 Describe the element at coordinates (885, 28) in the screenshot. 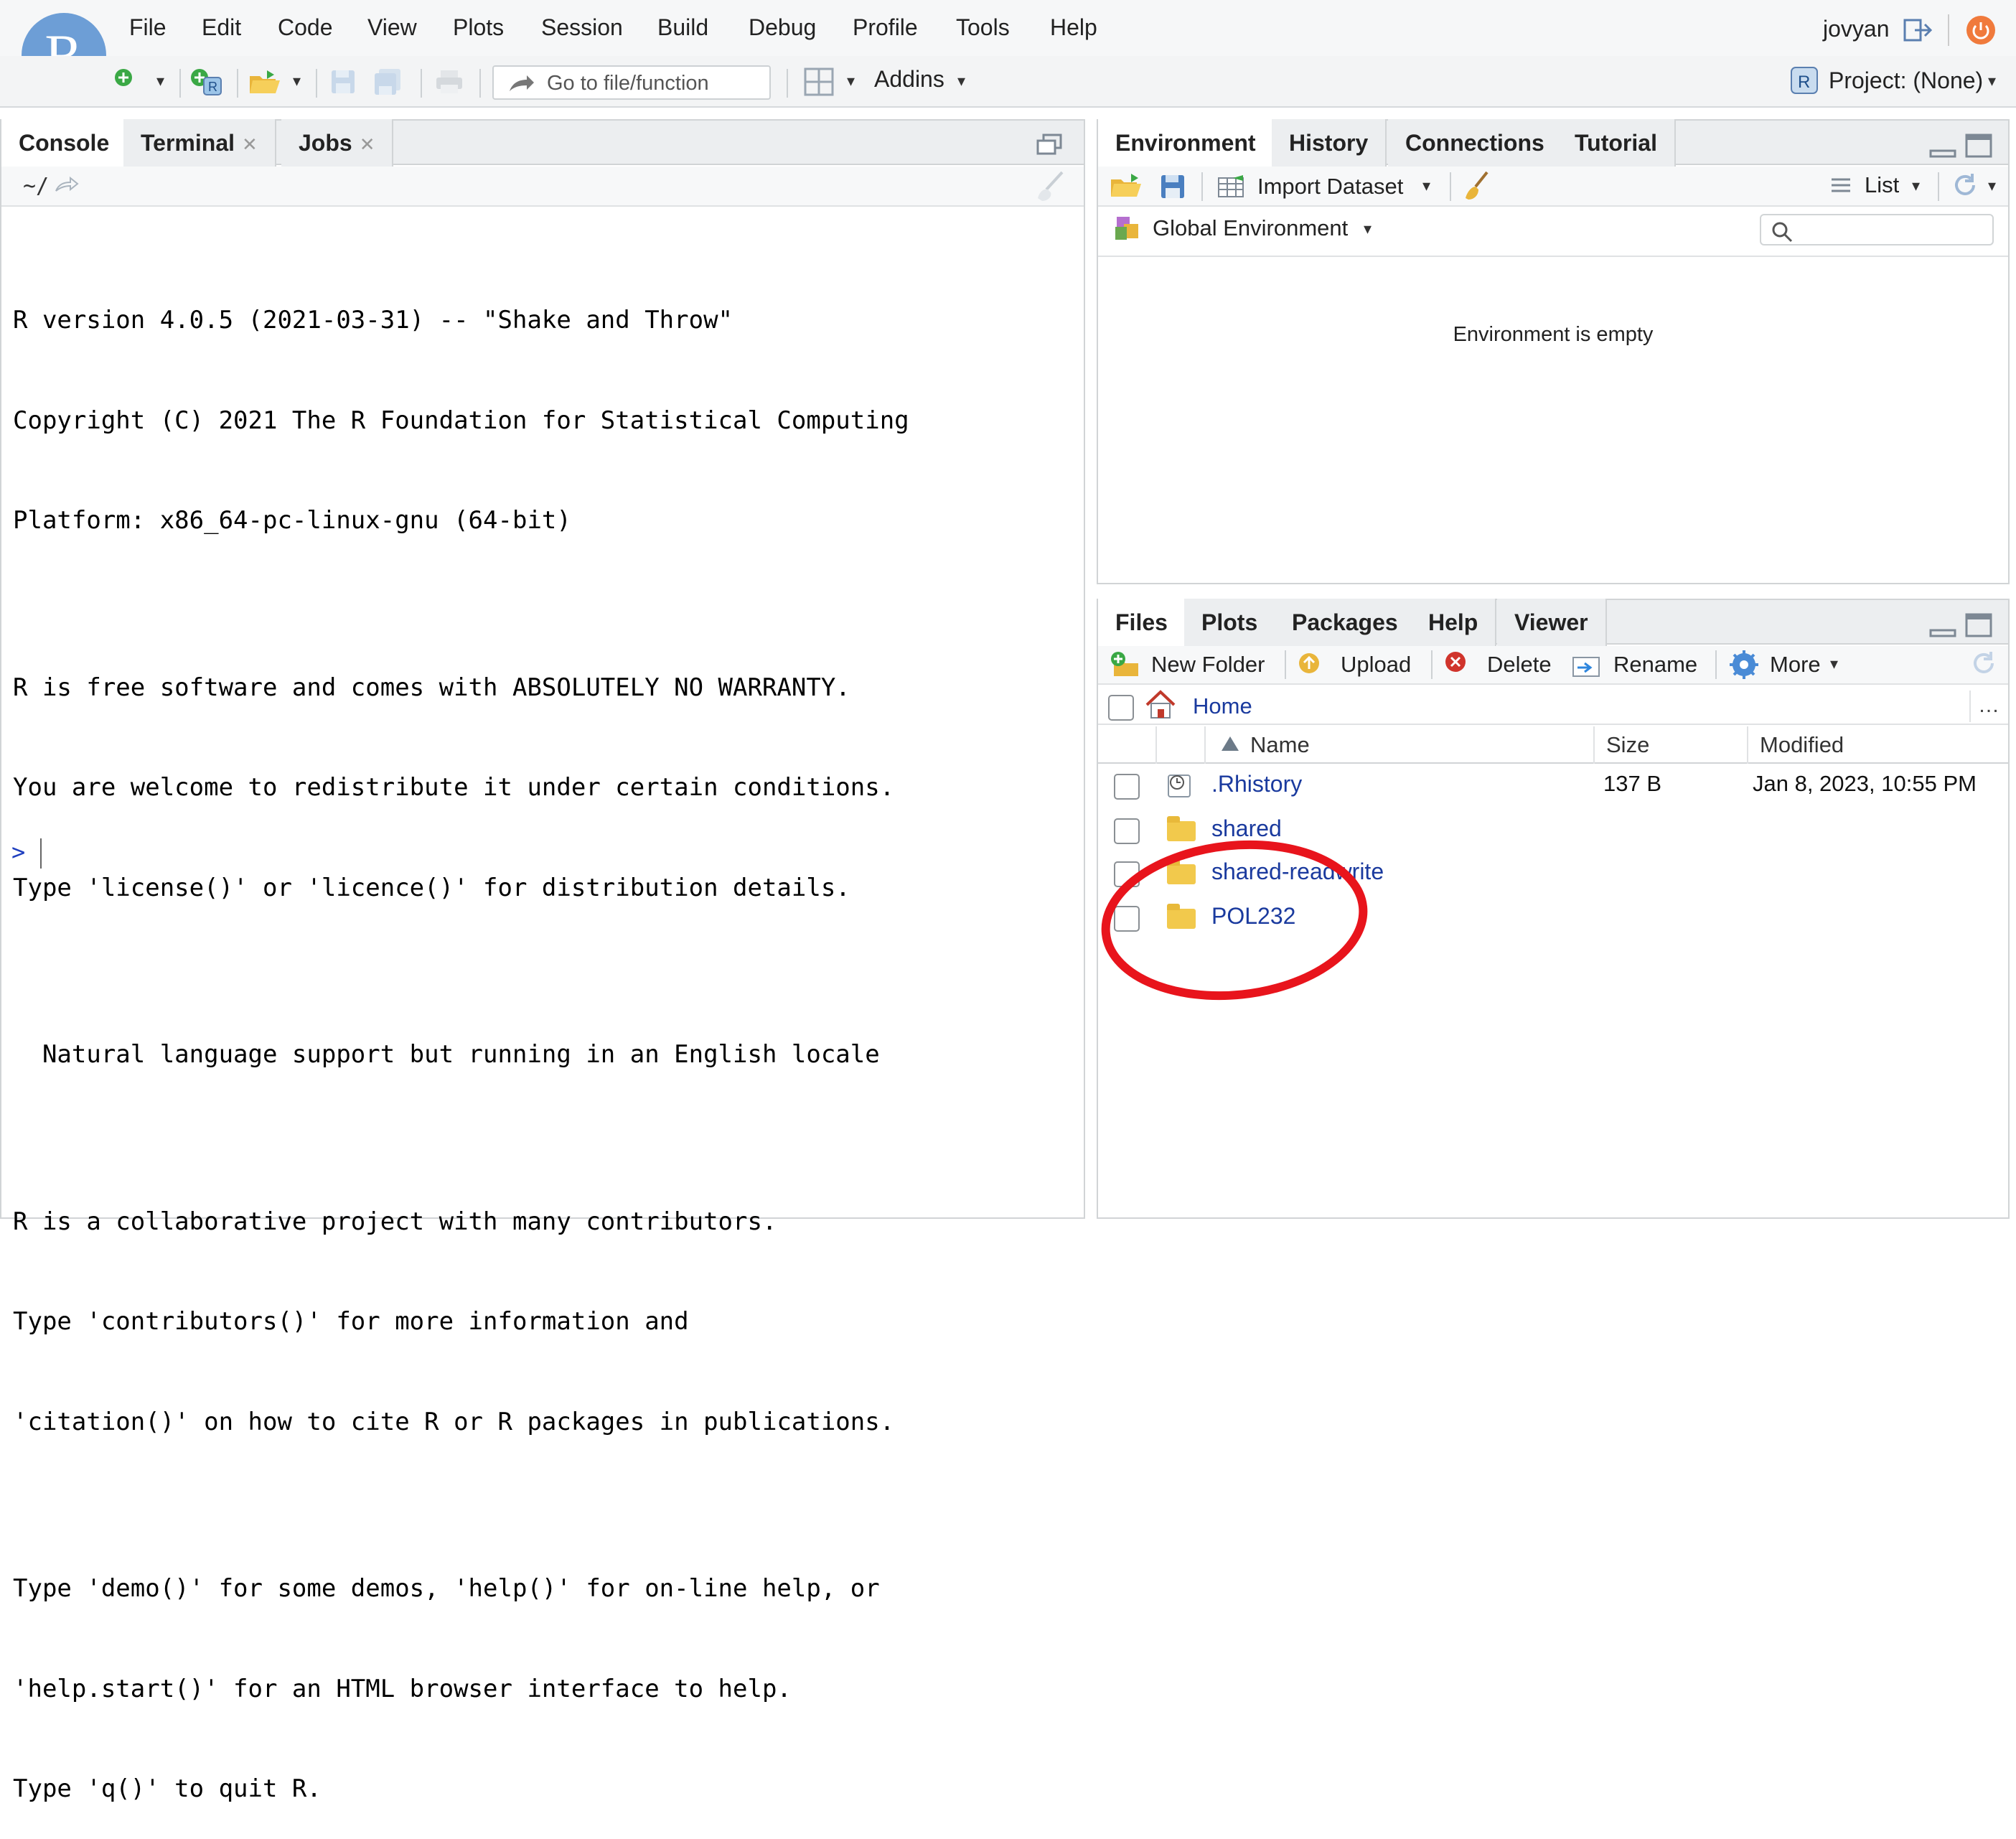

I see `menu-profile: Profile` at that location.